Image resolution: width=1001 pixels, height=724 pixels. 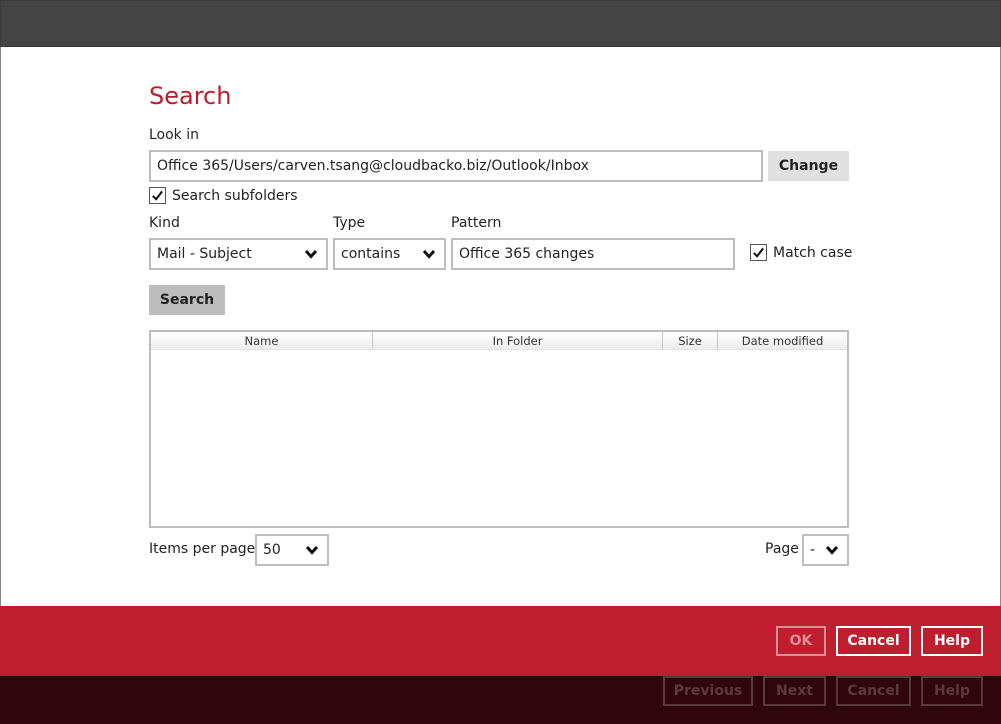 I want to click on page-value: -, so click(x=813, y=550).